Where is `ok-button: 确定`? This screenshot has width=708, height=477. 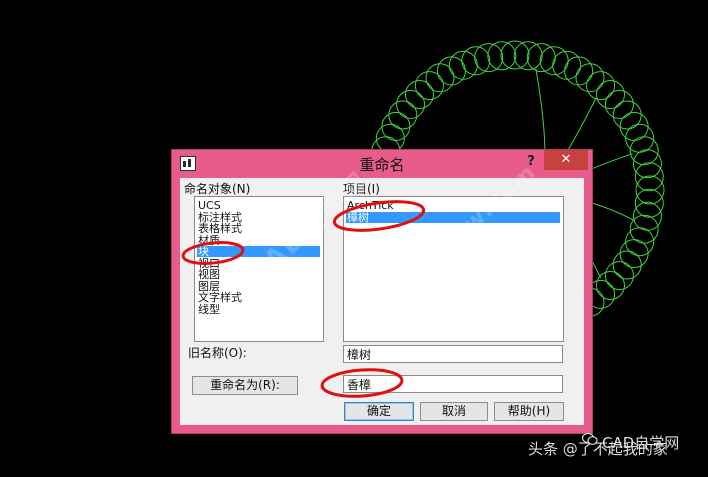
ok-button: 确定 is located at coordinates (379, 411).